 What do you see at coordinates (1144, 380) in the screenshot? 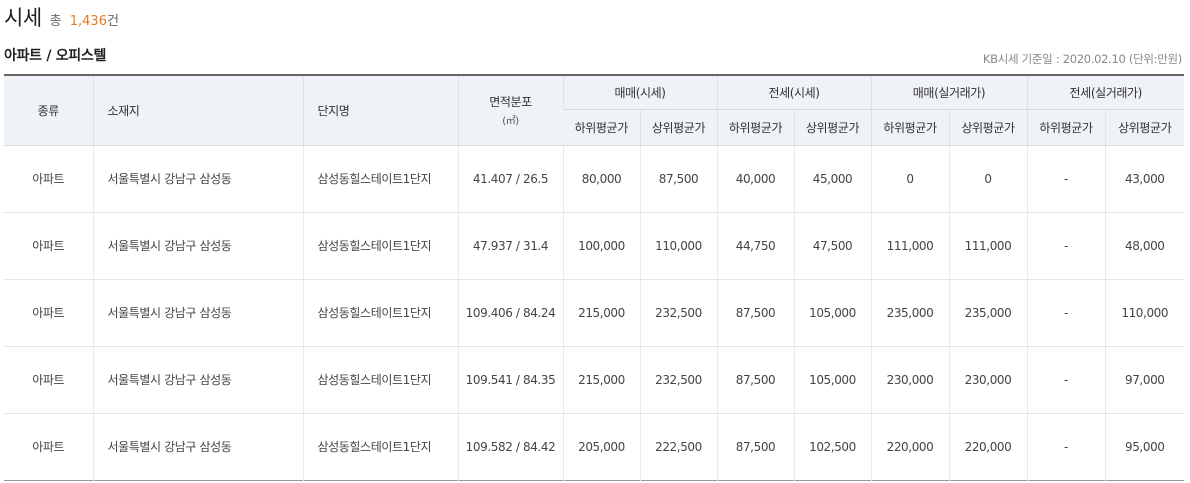
I see `cell-jeonse-real-high: 97,000` at bounding box center [1144, 380].